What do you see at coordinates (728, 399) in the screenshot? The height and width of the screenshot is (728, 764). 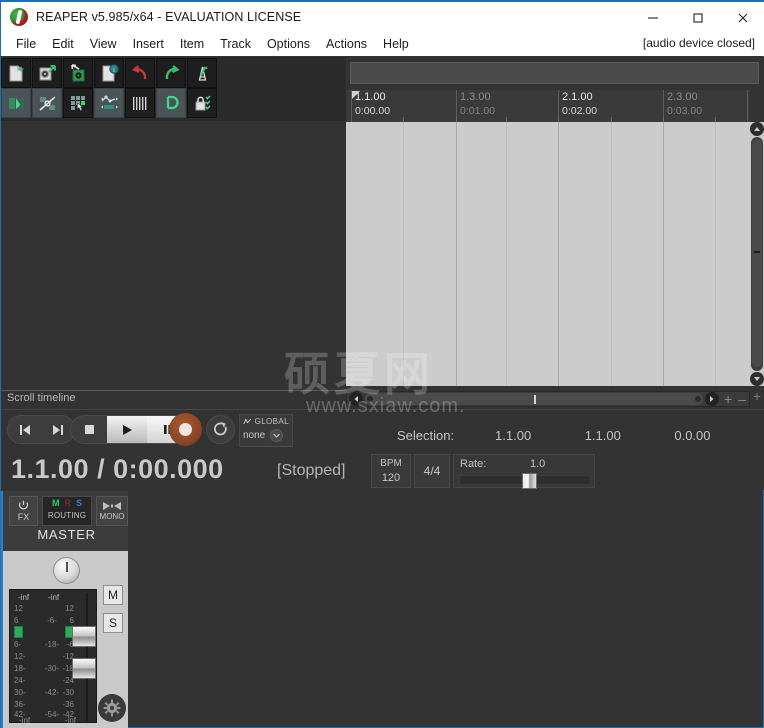 I see `horizontal-zoom-in-button: +` at bounding box center [728, 399].